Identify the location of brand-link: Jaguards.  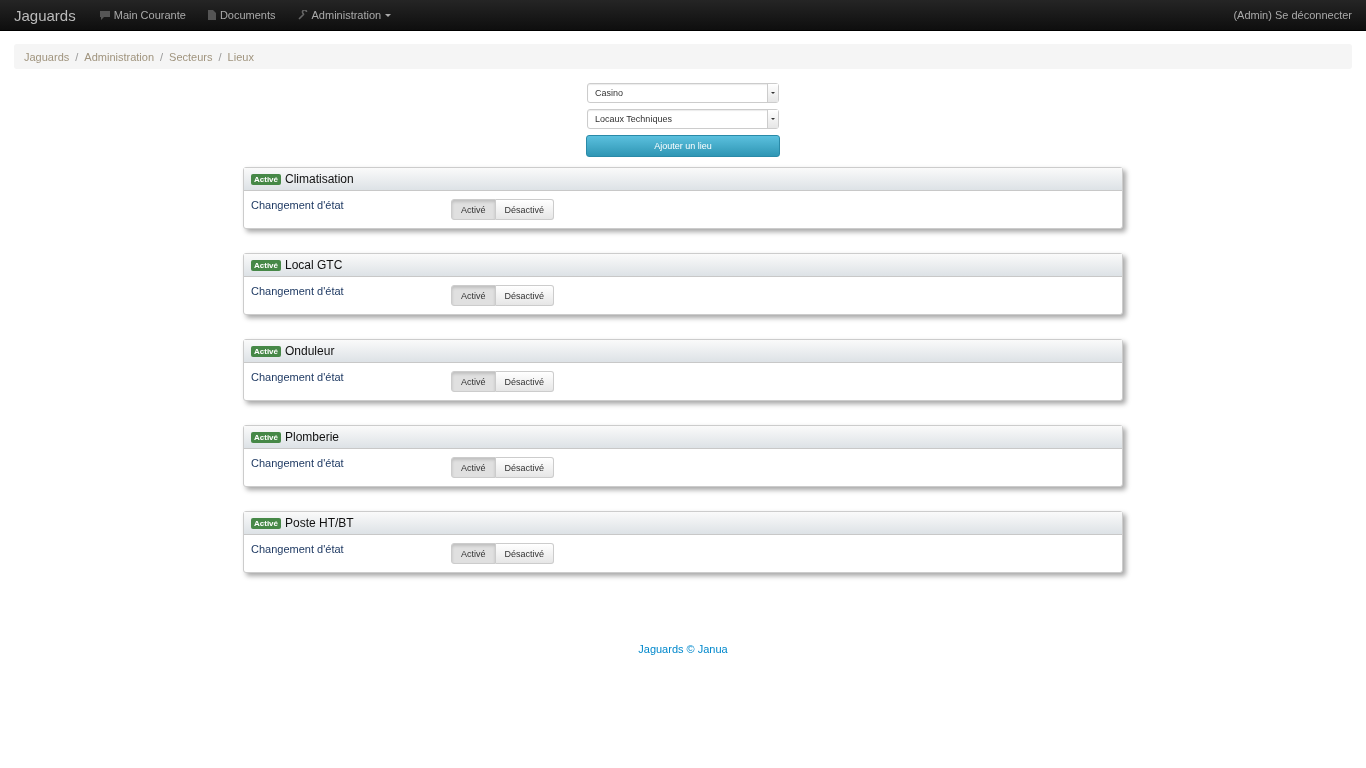
(45, 15).